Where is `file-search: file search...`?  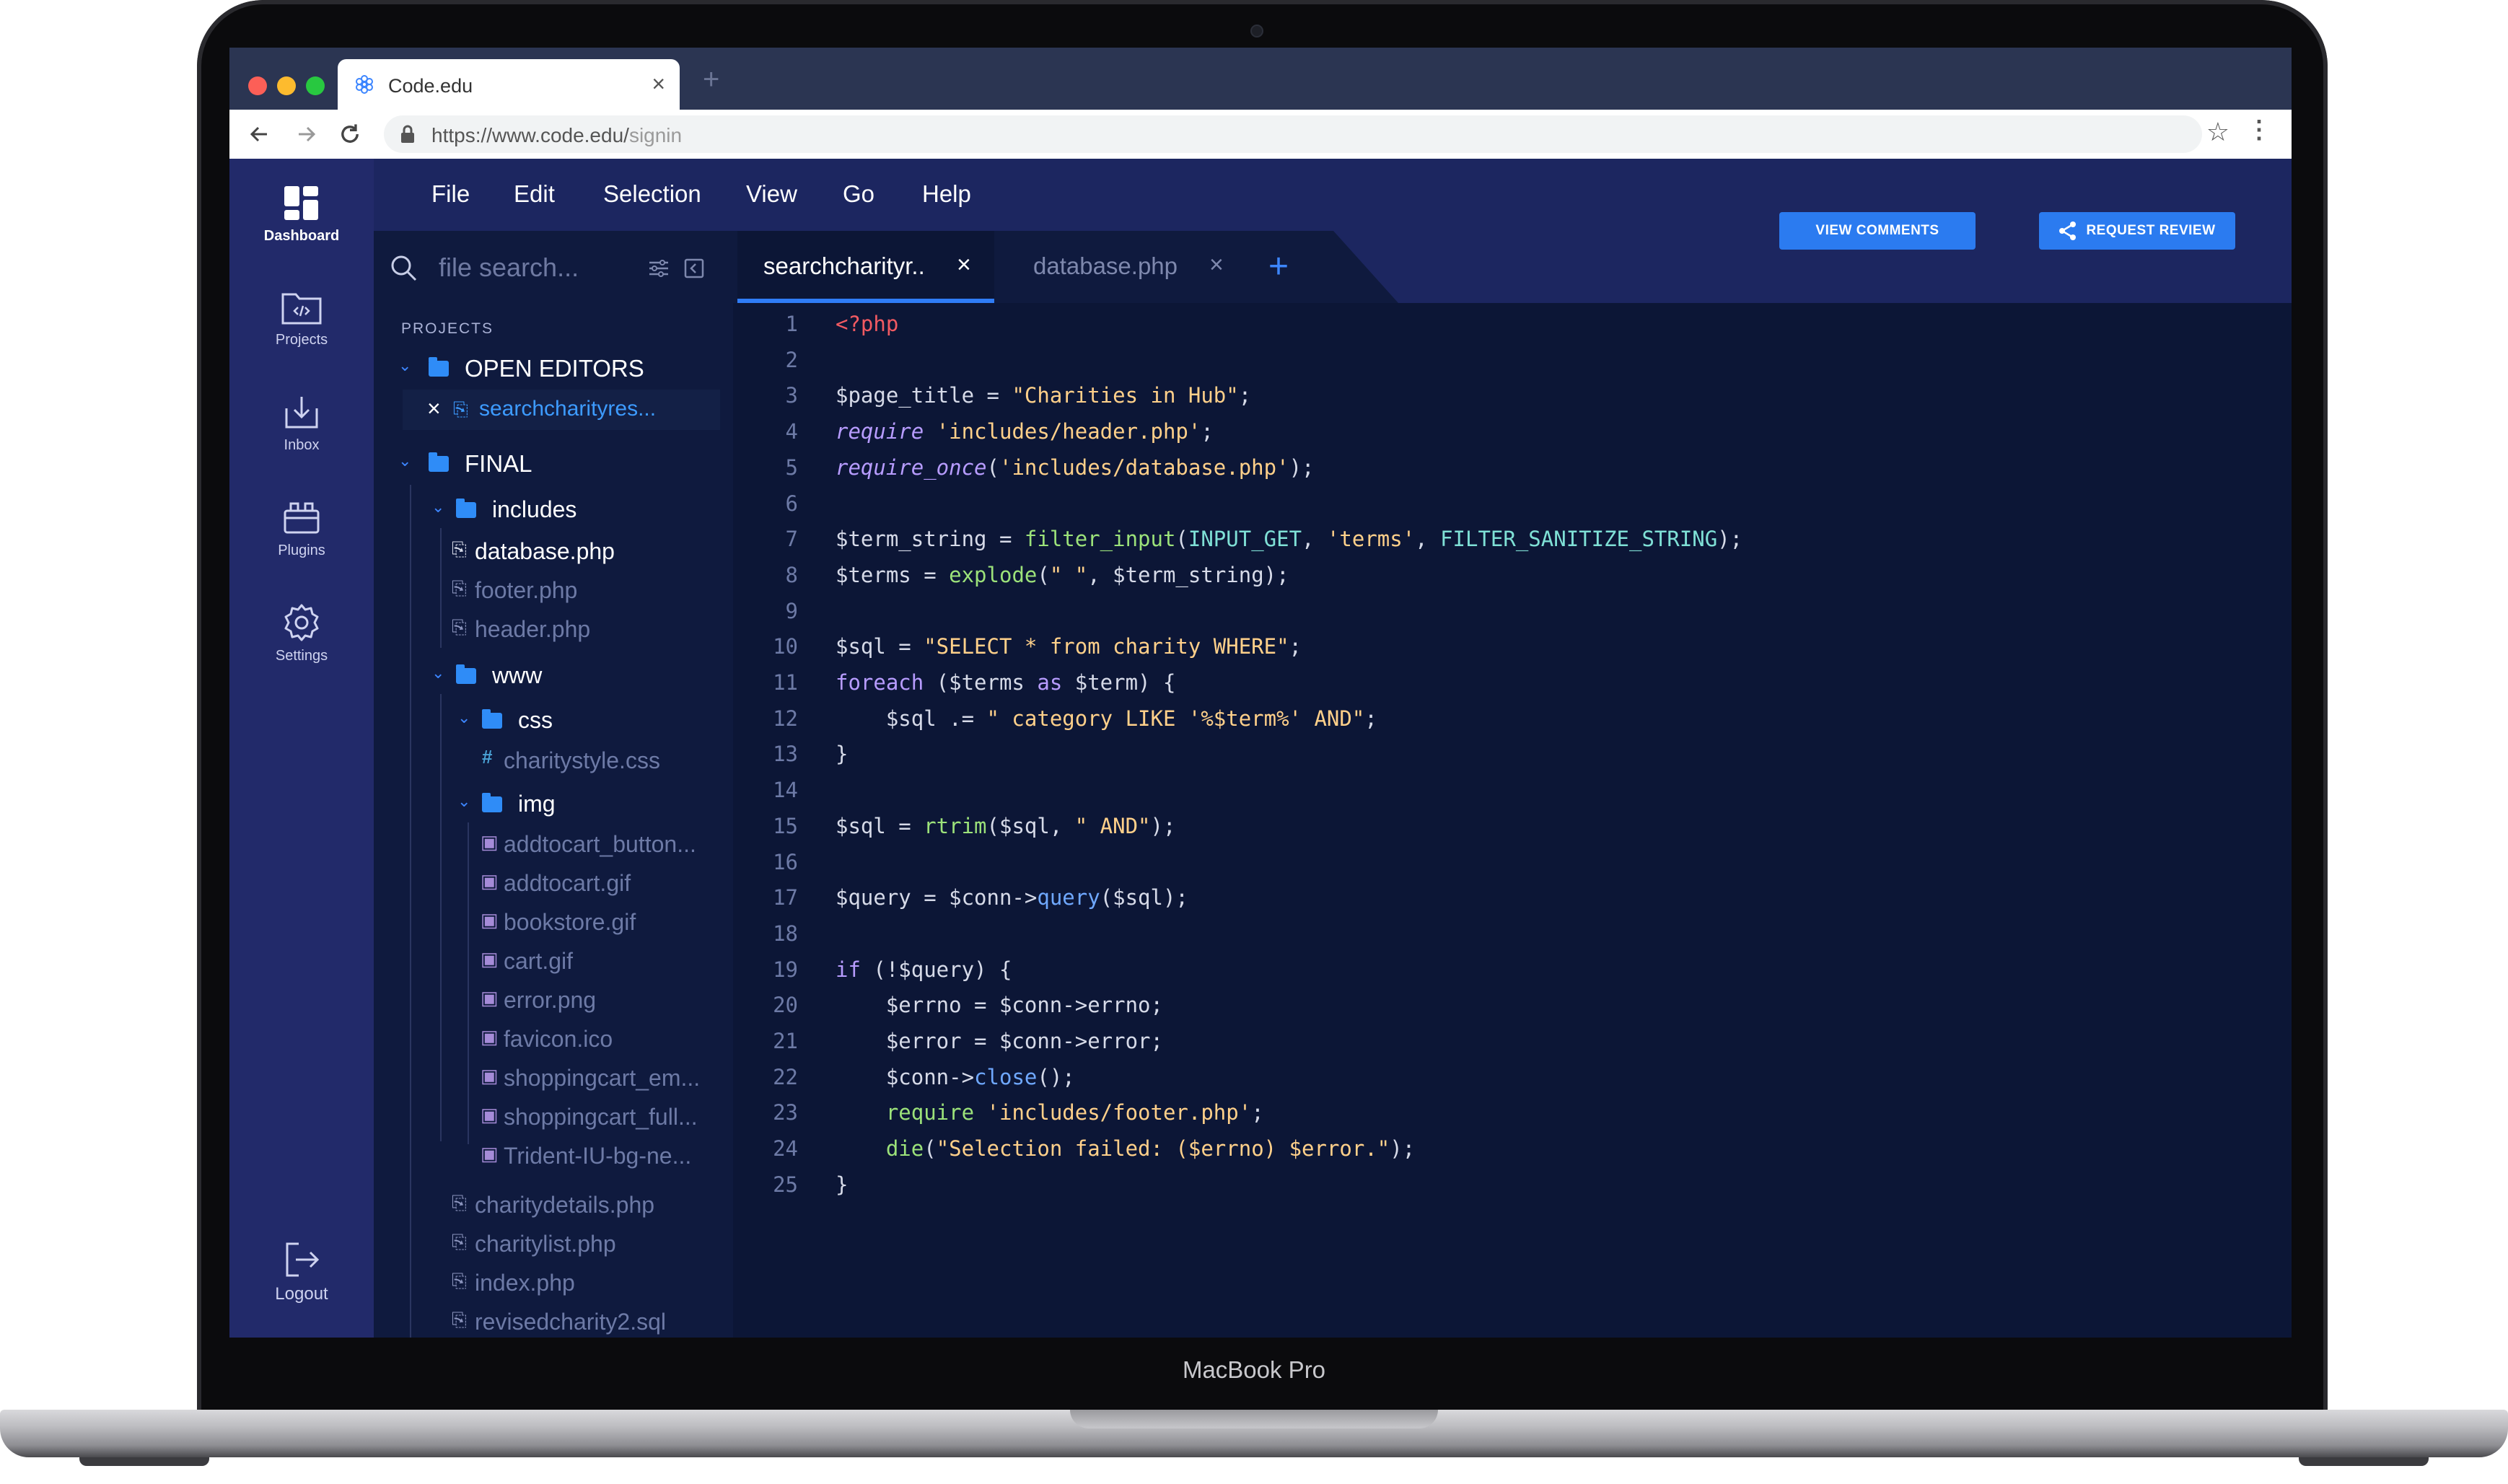 file-search: file search... is located at coordinates (553, 267).